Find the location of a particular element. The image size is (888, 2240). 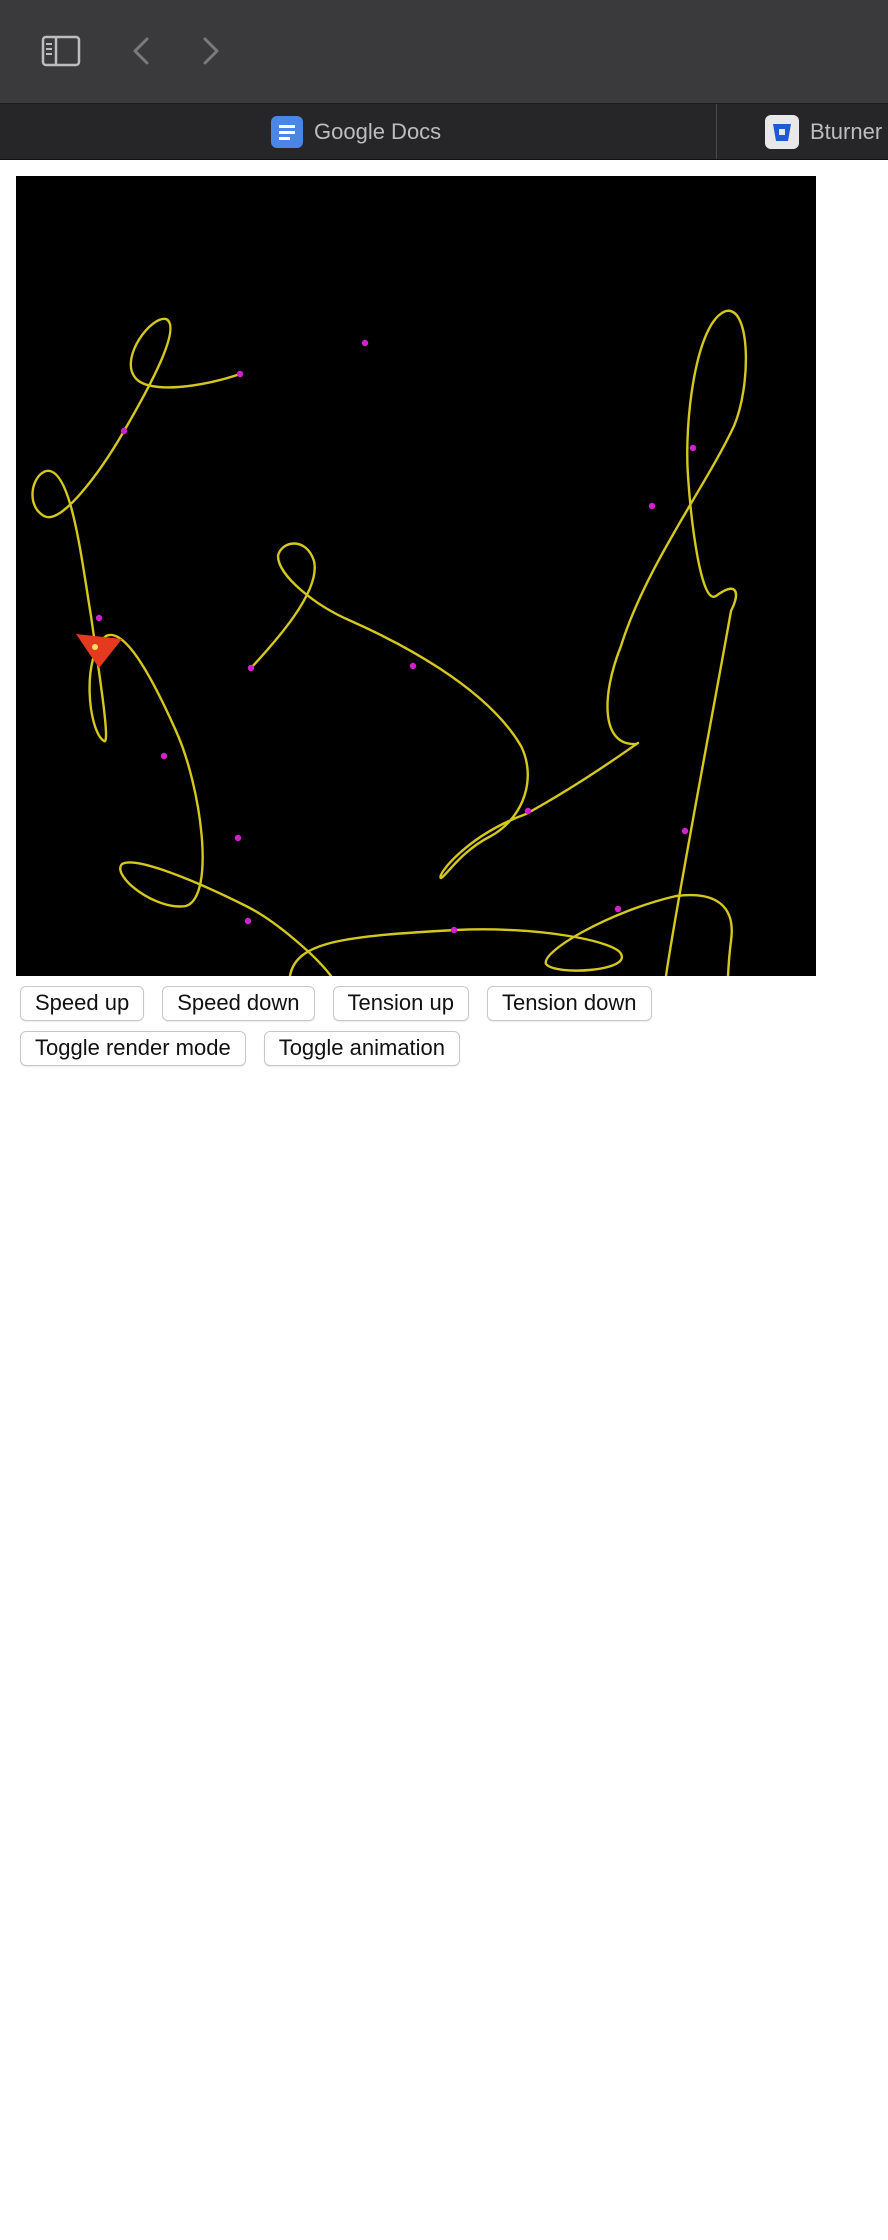

sidebar-toggle-button is located at coordinates (61, 51).